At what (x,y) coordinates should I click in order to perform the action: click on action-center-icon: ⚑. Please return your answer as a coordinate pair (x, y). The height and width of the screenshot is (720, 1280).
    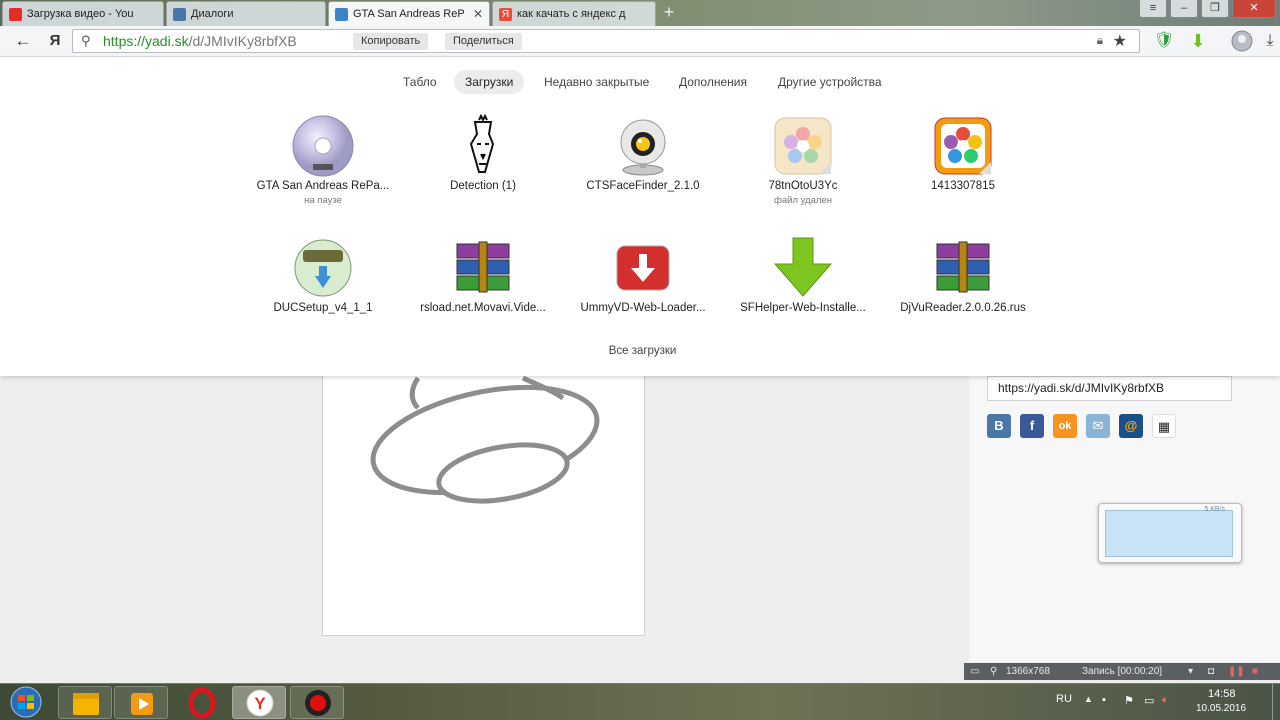
    Looking at the image, I should click on (1129, 700).